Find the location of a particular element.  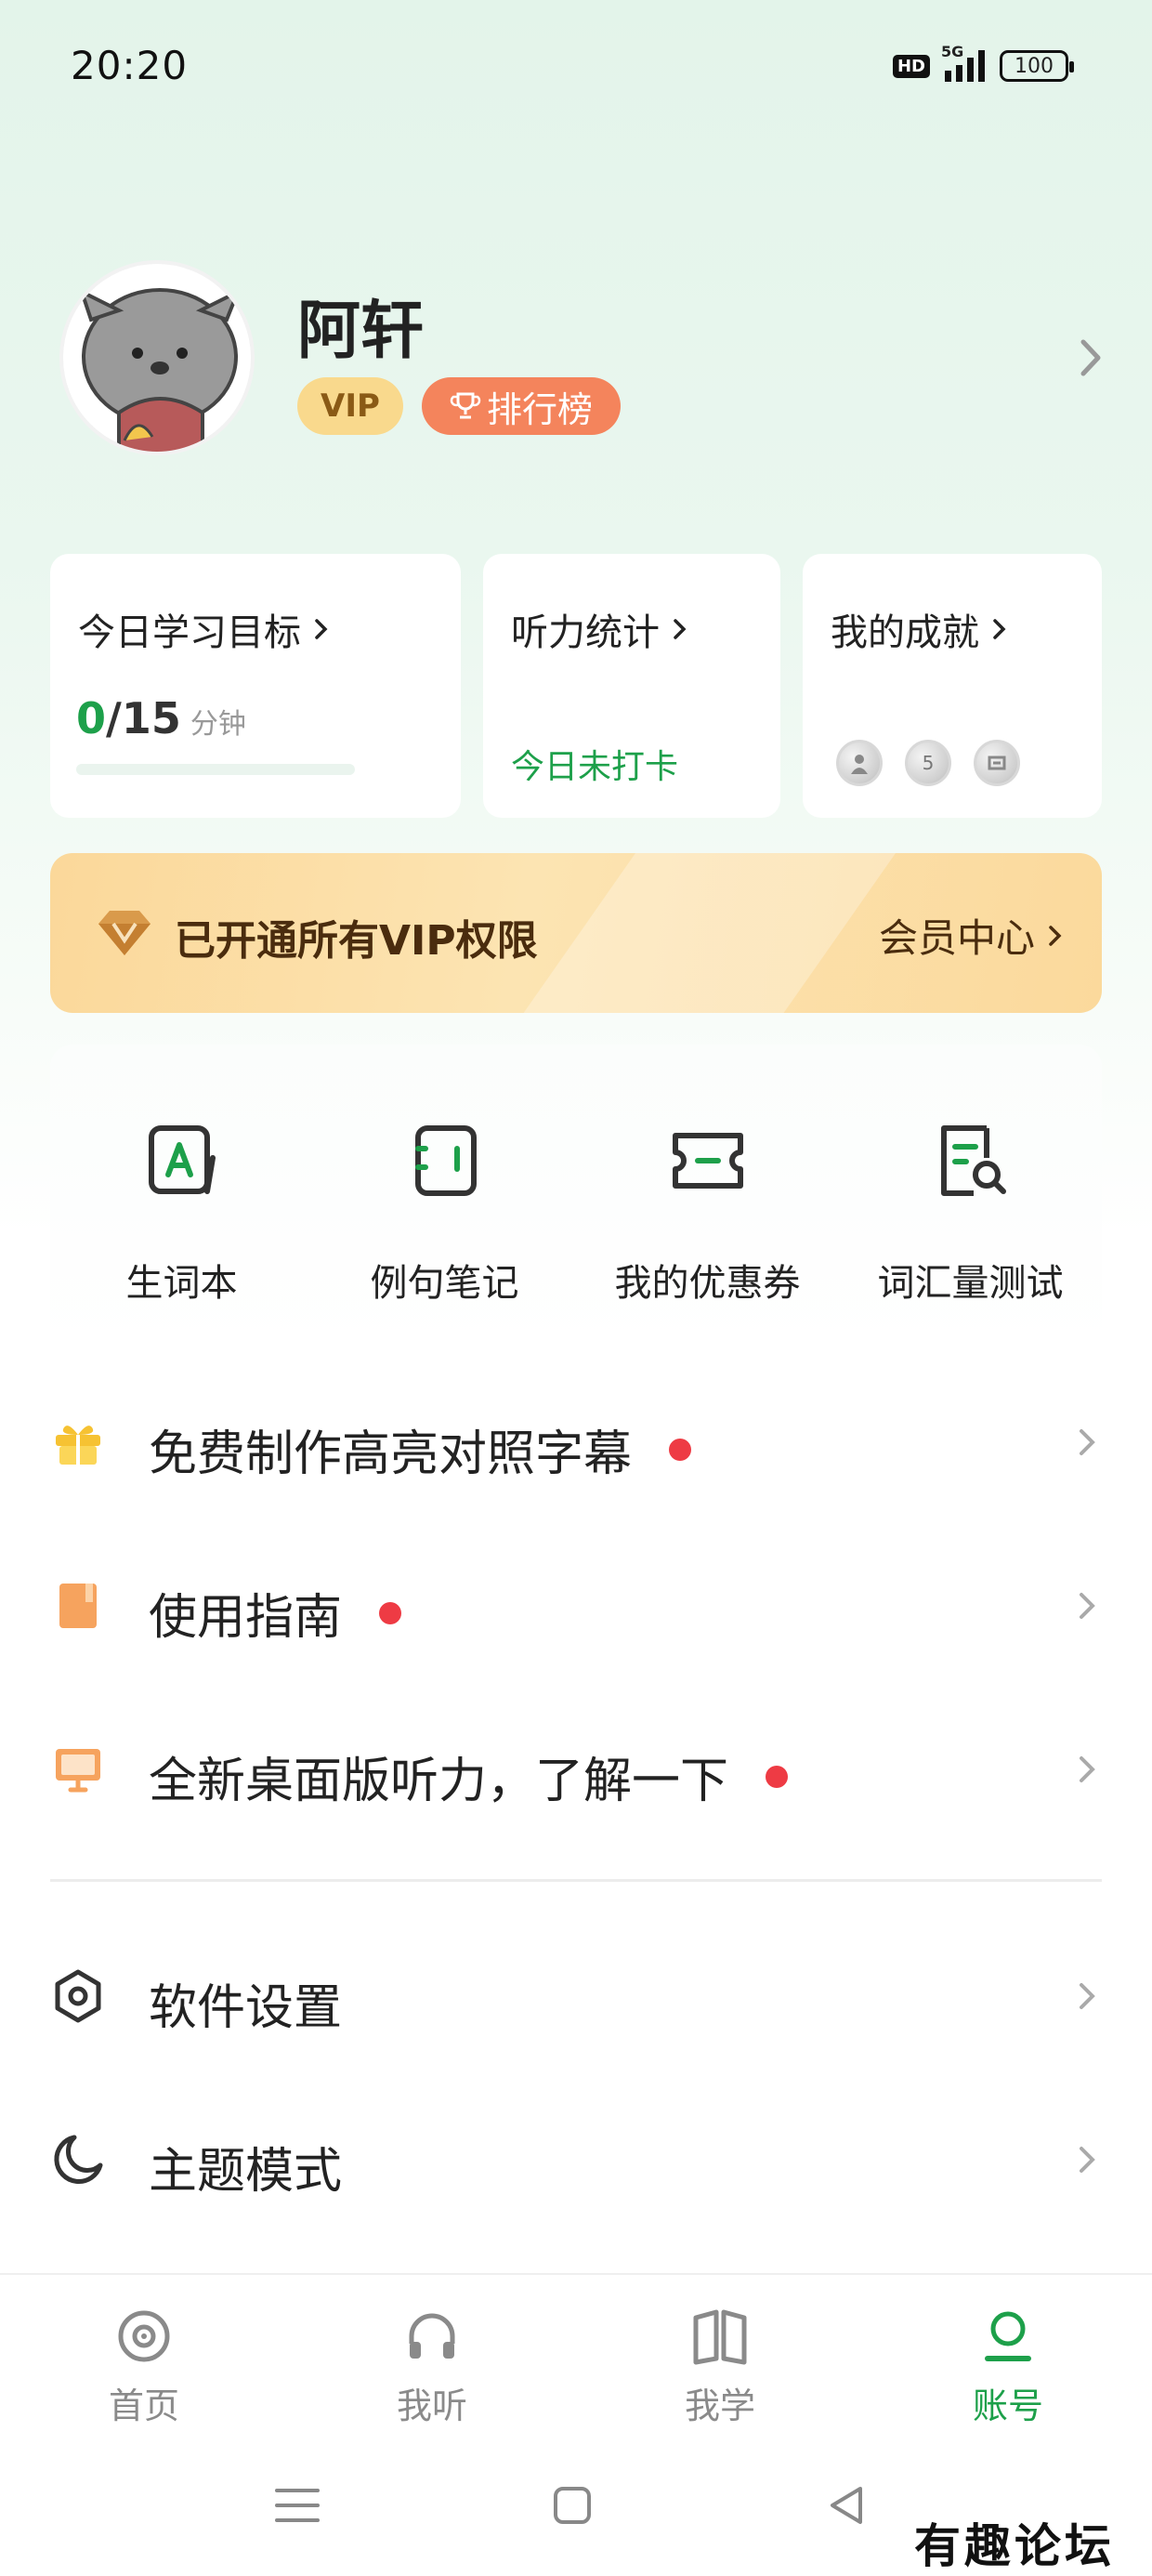

divider is located at coordinates (576, 1880).